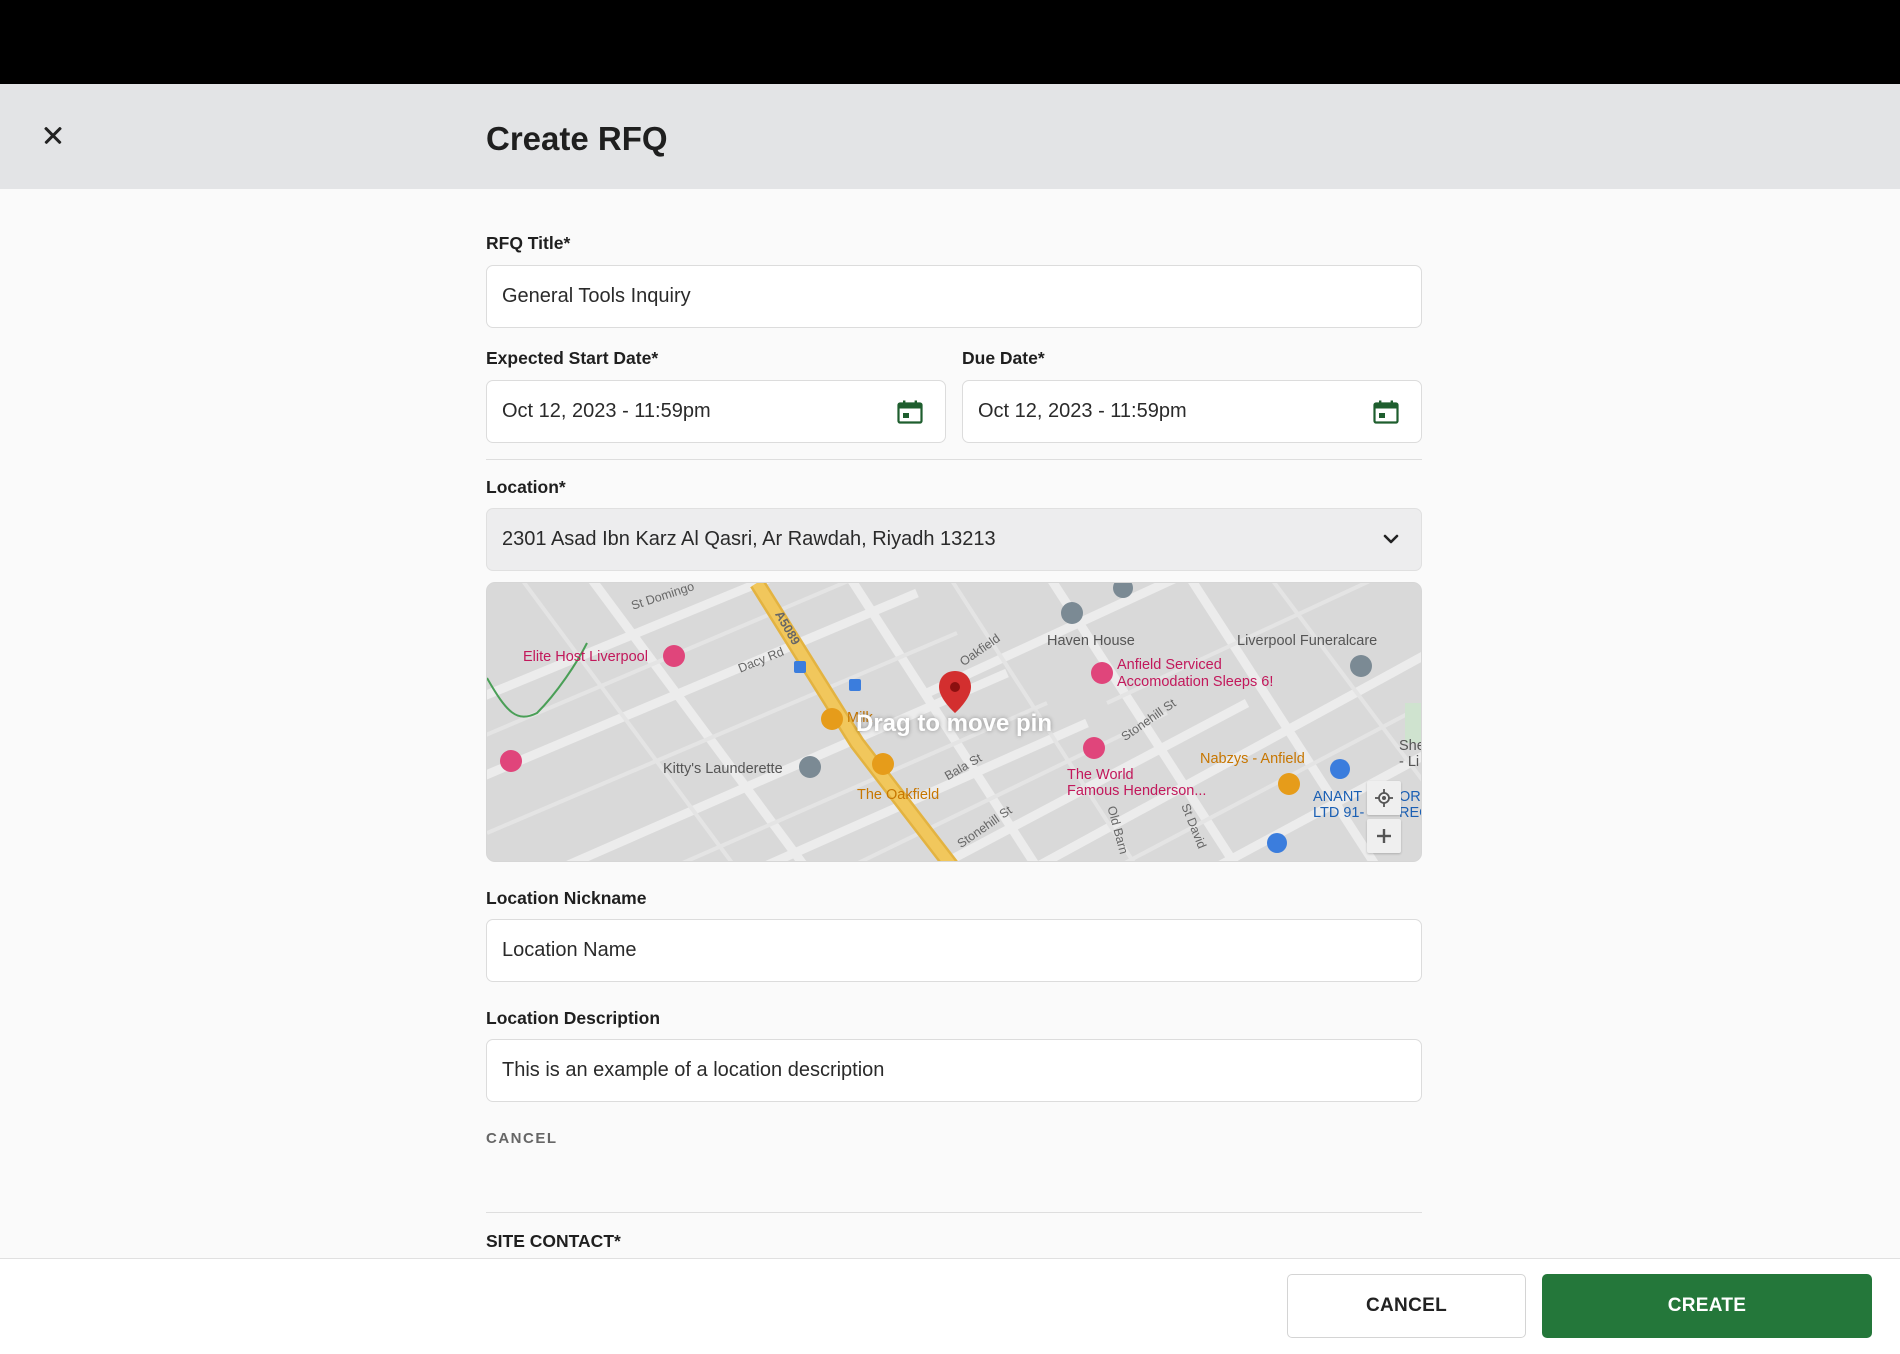  What do you see at coordinates (606, 411) in the screenshot?
I see `start-date-value: Oct 12, 2023 - 11:59pm` at bounding box center [606, 411].